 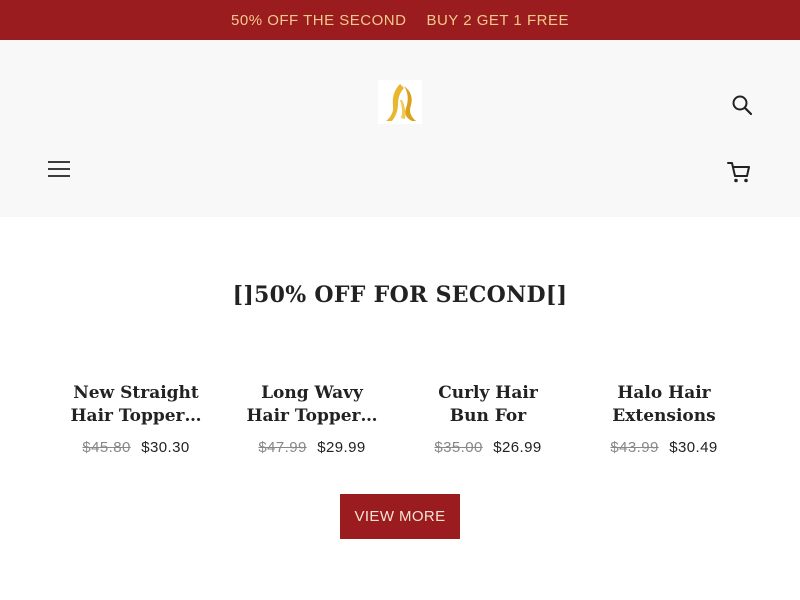 I want to click on section-title: []50% OFF FOR SECOND[], so click(x=400, y=295).